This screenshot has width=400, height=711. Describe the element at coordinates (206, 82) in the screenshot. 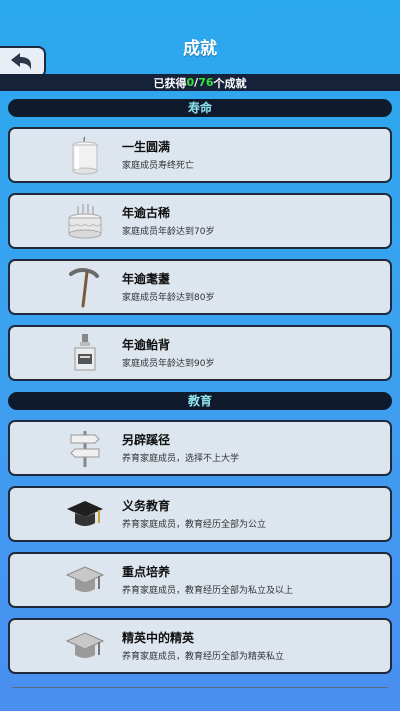

I see `progress-total: 76` at that location.